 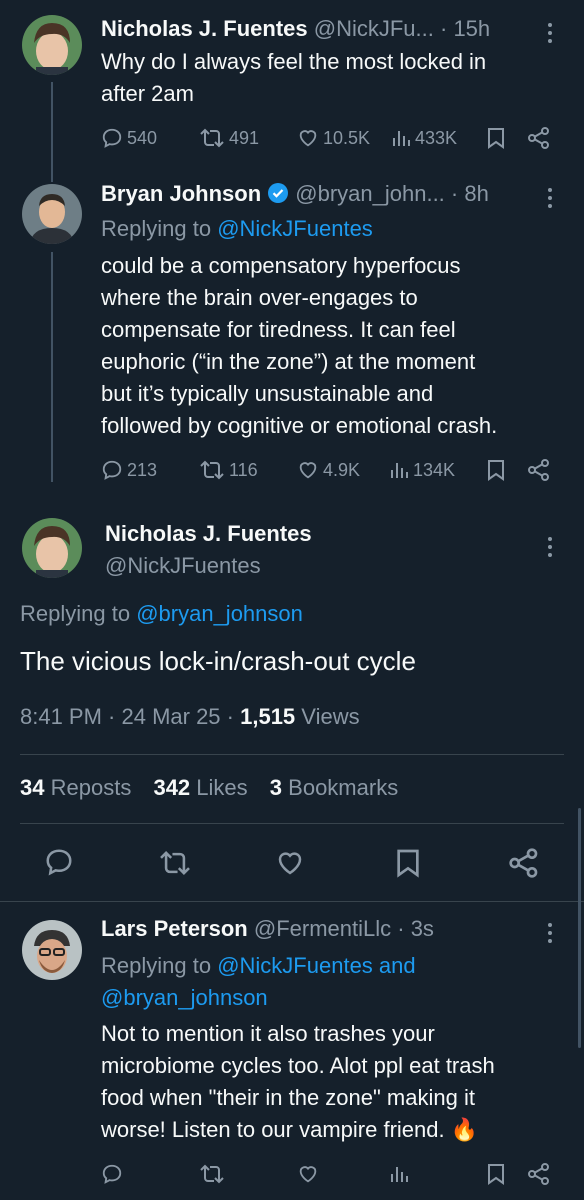 I want to click on mention-link: @NickJFuentes, so click(x=295, y=228).